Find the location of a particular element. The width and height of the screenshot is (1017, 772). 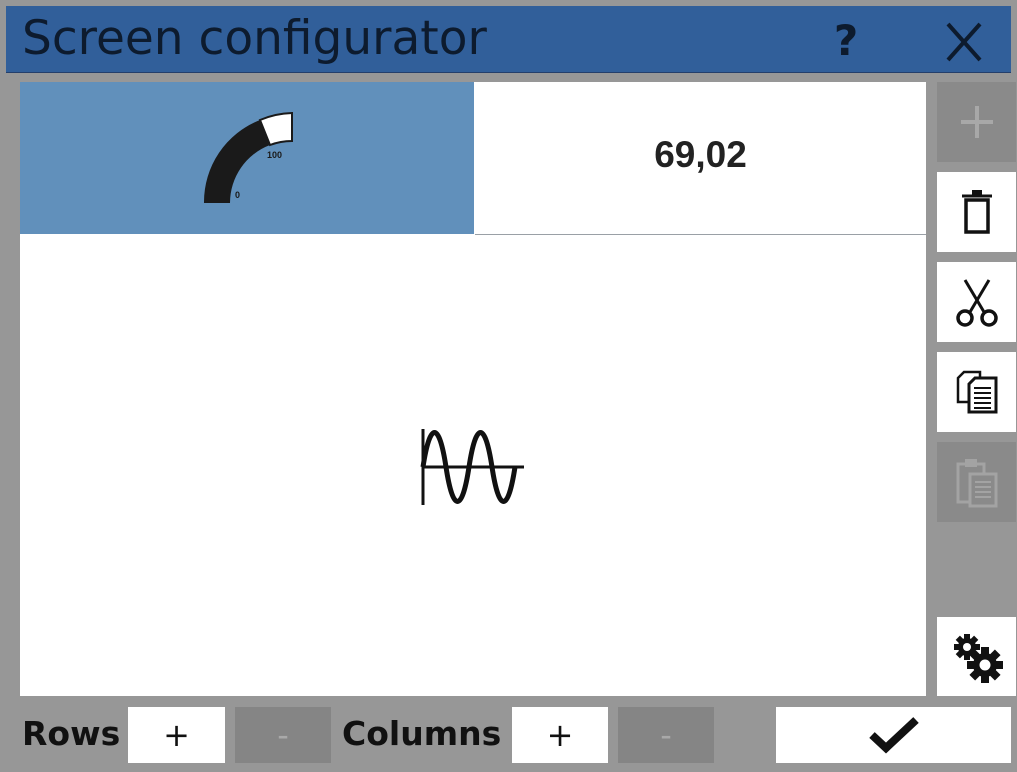

copy-widget-button is located at coordinates (976, 392).